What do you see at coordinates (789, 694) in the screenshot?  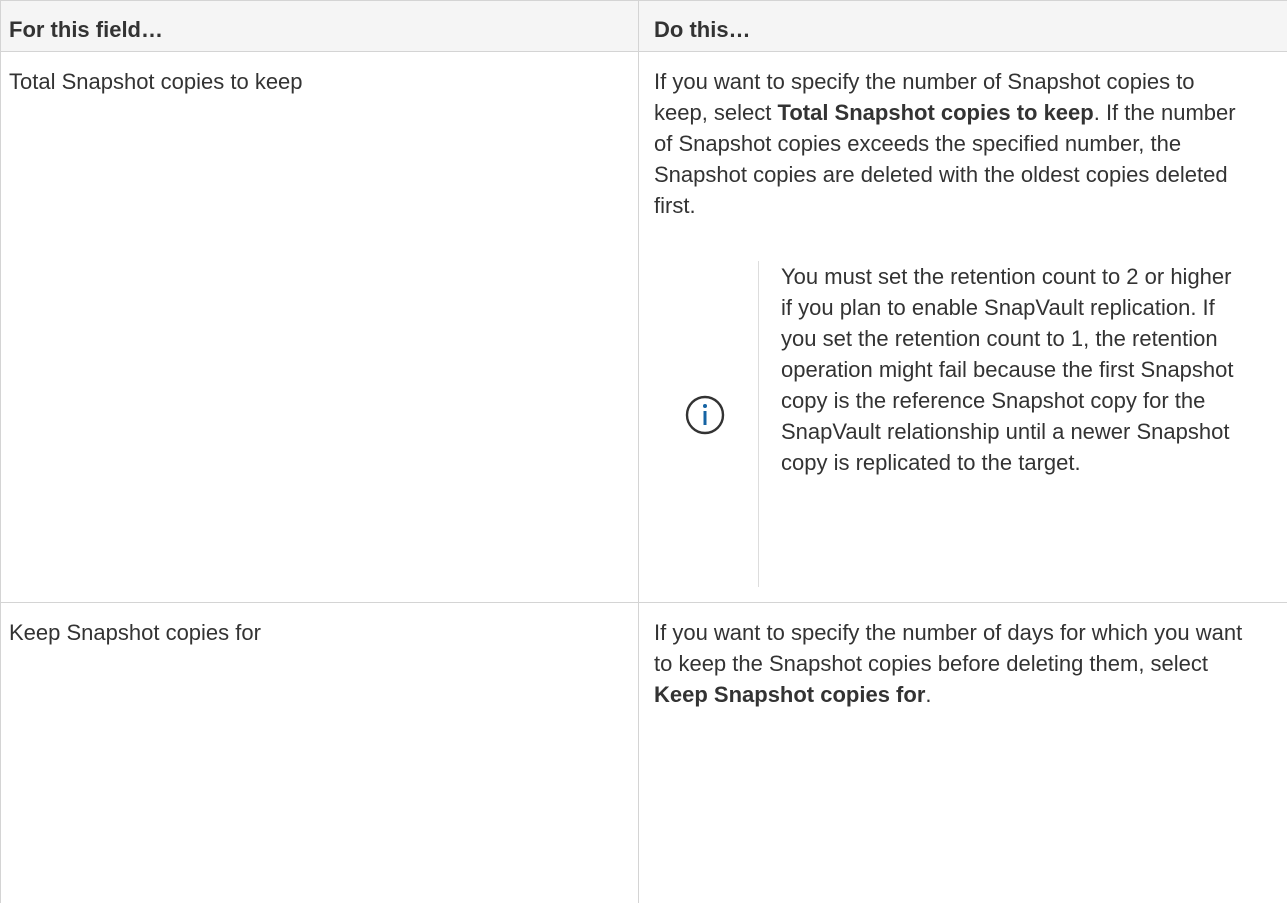 I see `action-text-bold: Keep Snapshot copies for` at bounding box center [789, 694].